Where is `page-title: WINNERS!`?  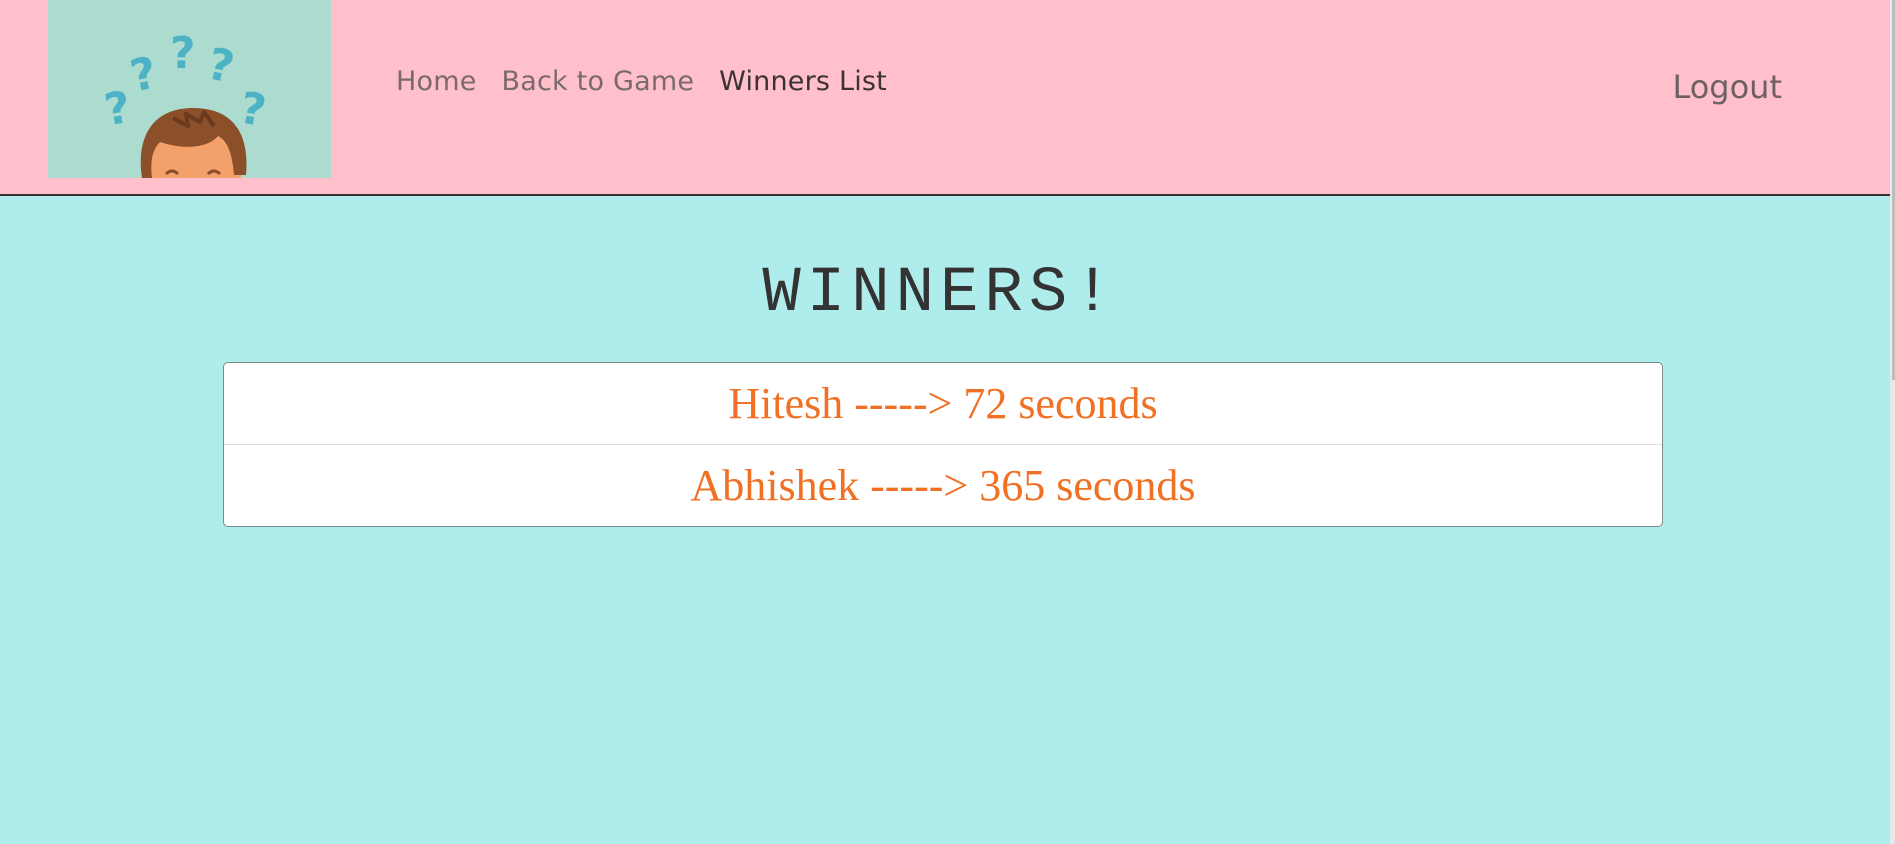 page-title: WINNERS! is located at coordinates (940, 294).